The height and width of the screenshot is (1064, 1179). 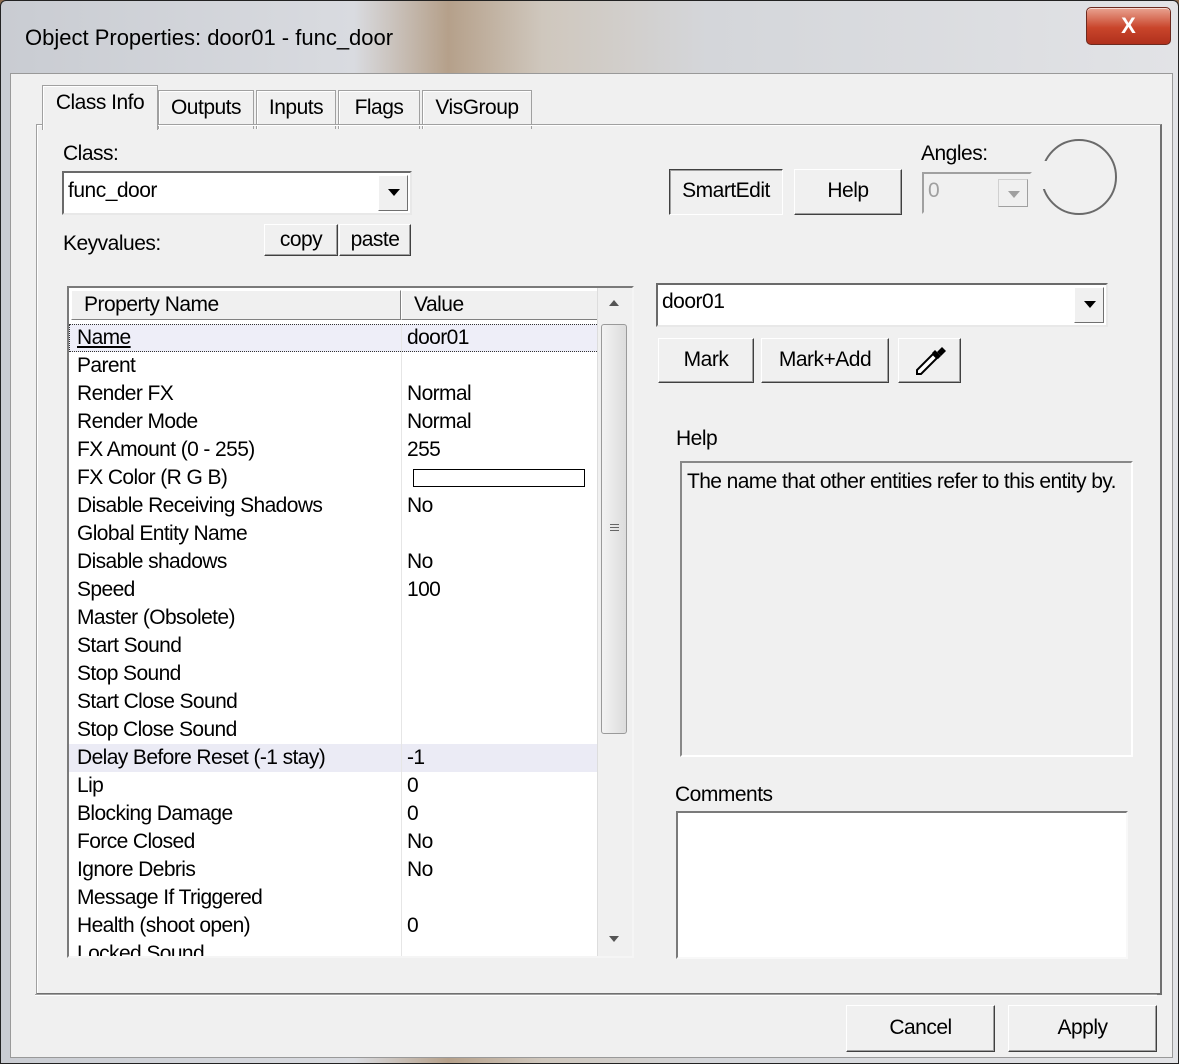 What do you see at coordinates (334, 450) in the screenshot?
I see `table-row: FX Amount (0 - 255) 255` at bounding box center [334, 450].